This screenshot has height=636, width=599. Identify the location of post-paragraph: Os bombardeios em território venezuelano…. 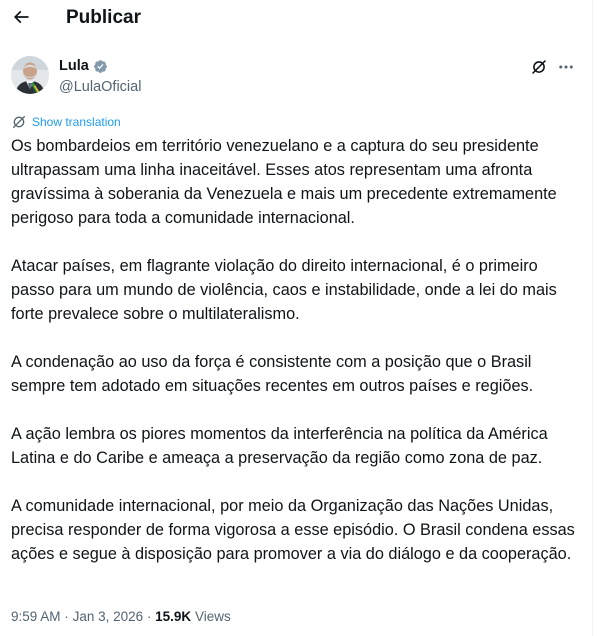
(284, 182).